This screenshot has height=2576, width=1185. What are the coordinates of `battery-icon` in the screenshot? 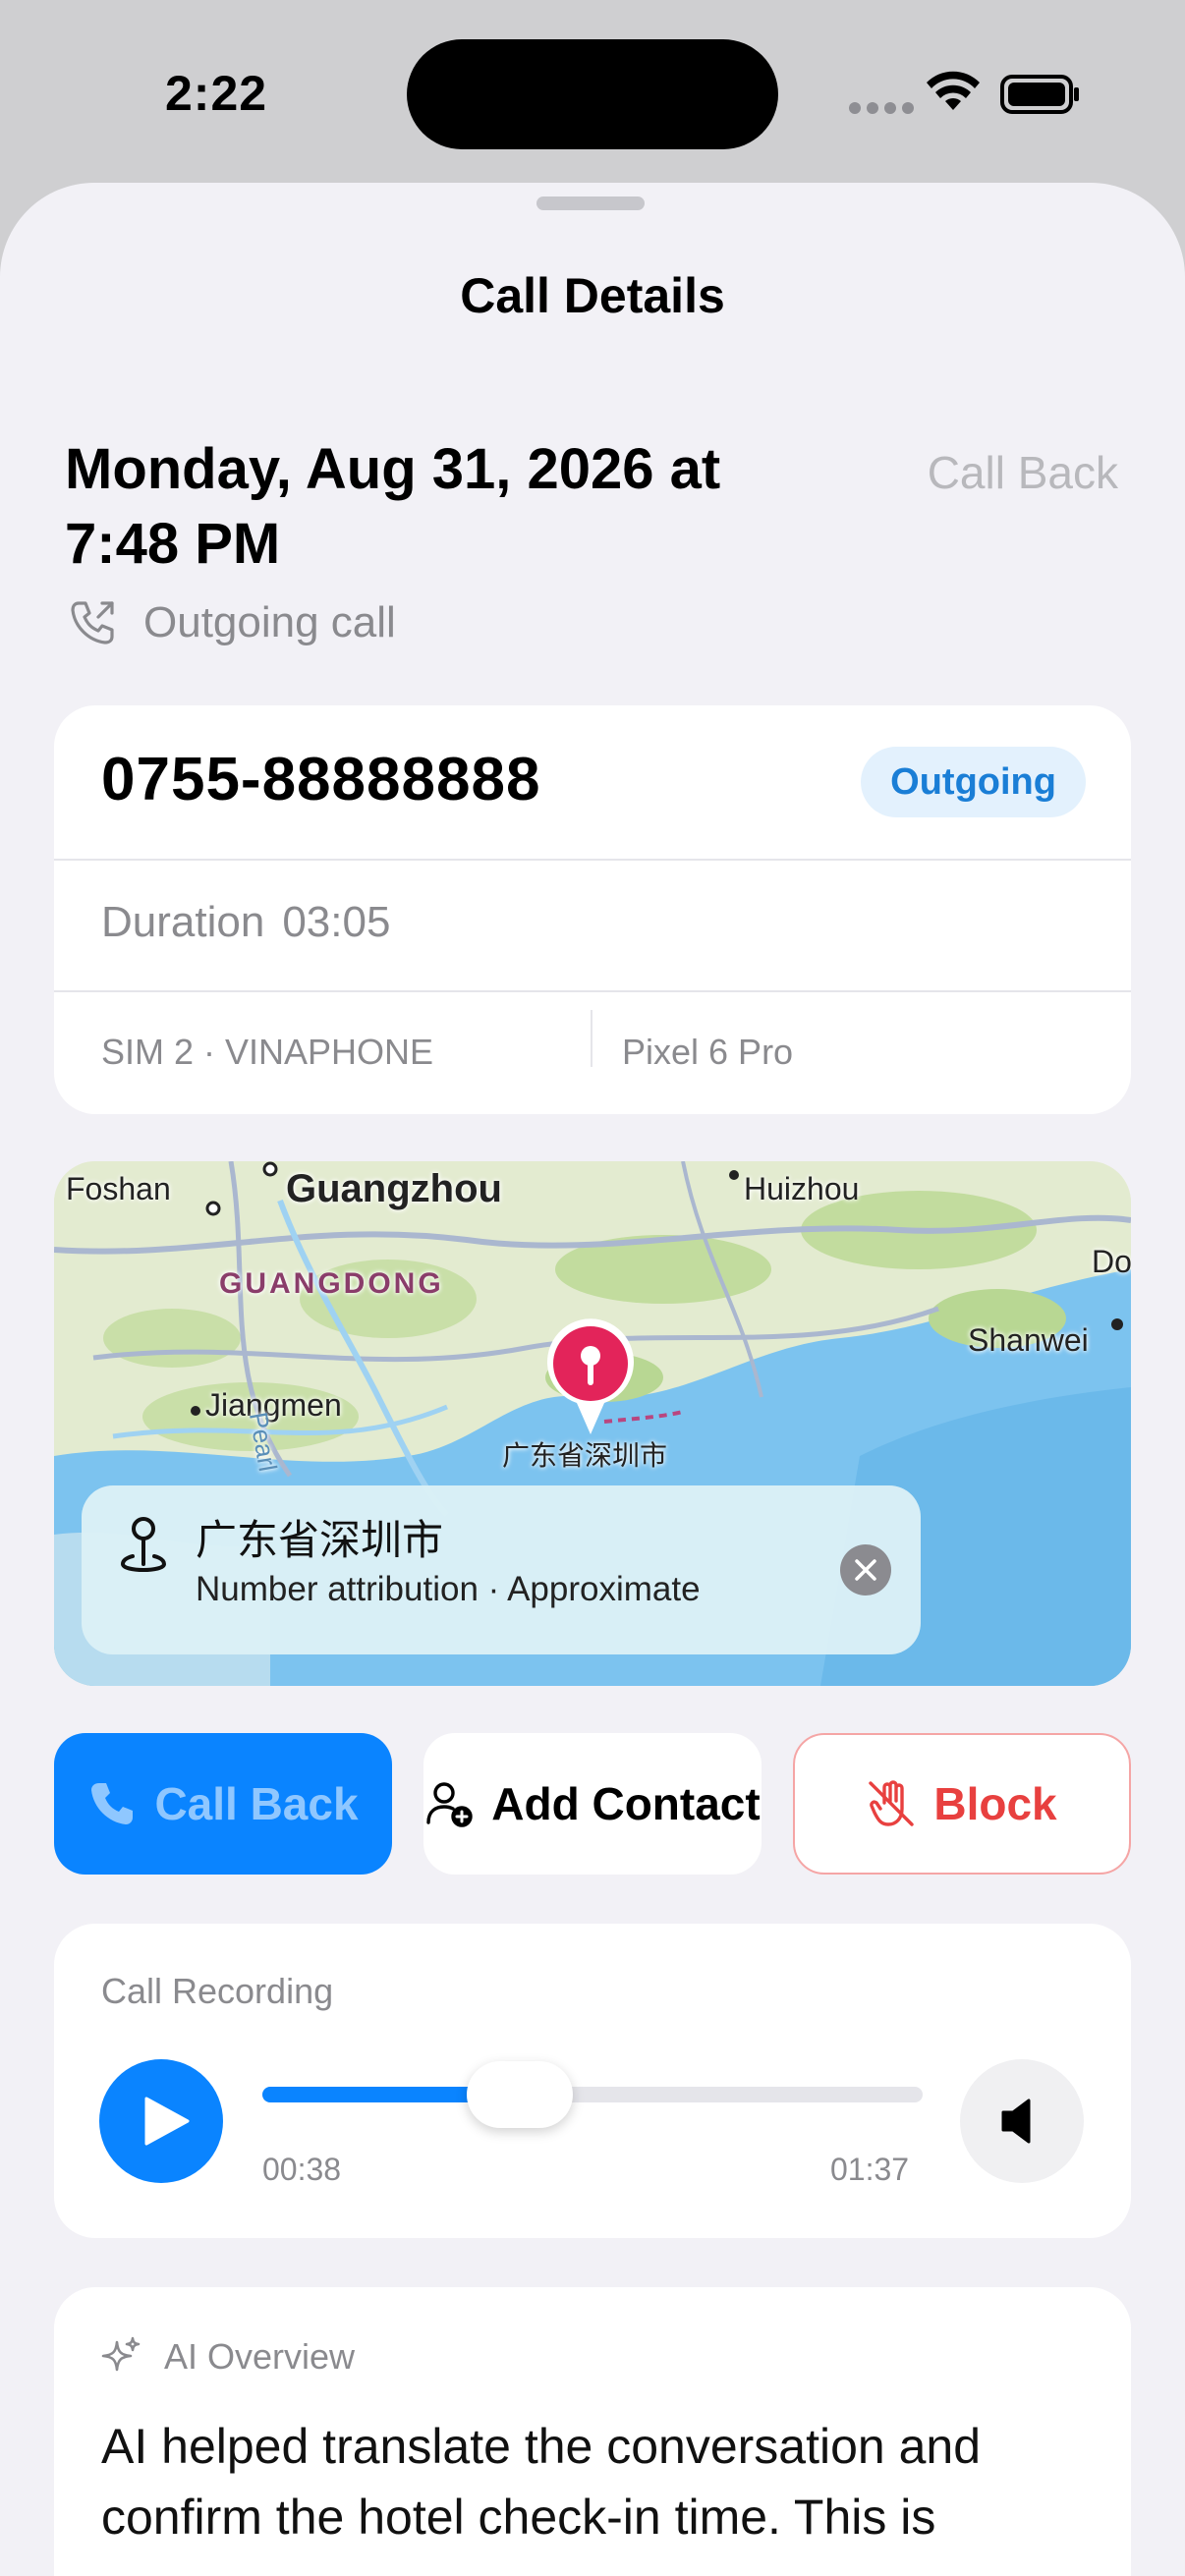 It's located at (1040, 94).